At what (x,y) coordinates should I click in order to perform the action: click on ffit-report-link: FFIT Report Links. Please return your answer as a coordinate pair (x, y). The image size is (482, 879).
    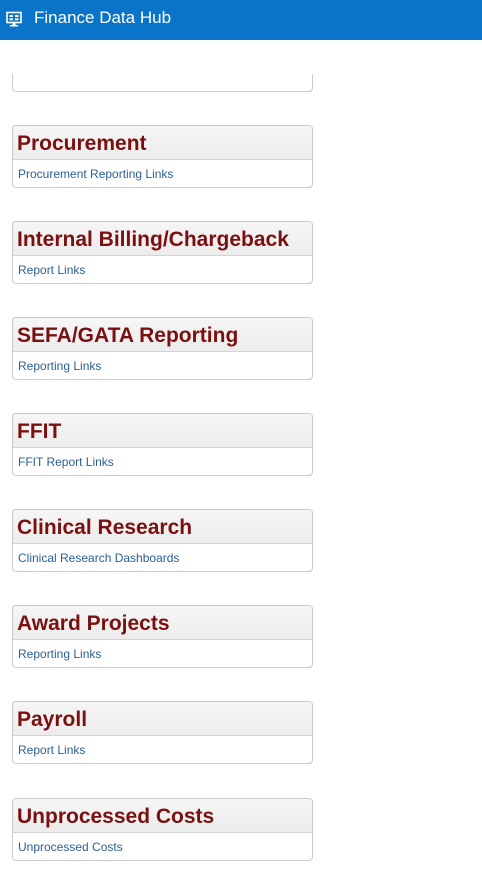
    Looking at the image, I should click on (66, 462).